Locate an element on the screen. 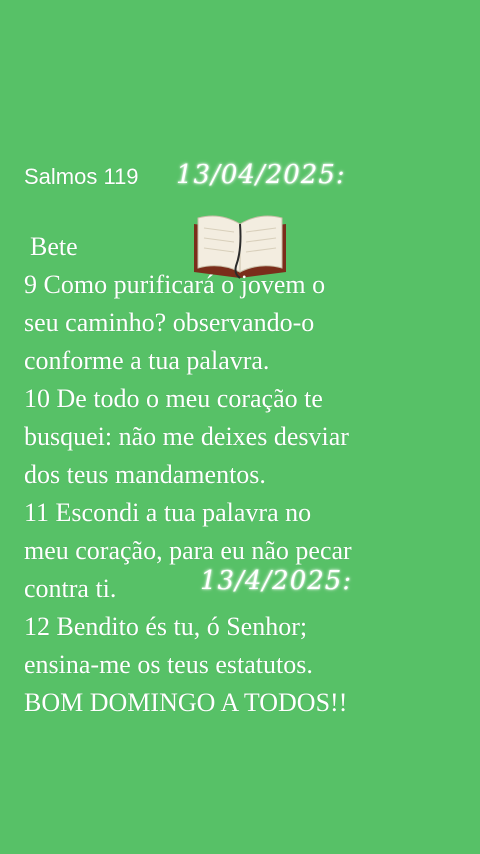  verse-line-9: contra ti. is located at coordinates (70, 588).